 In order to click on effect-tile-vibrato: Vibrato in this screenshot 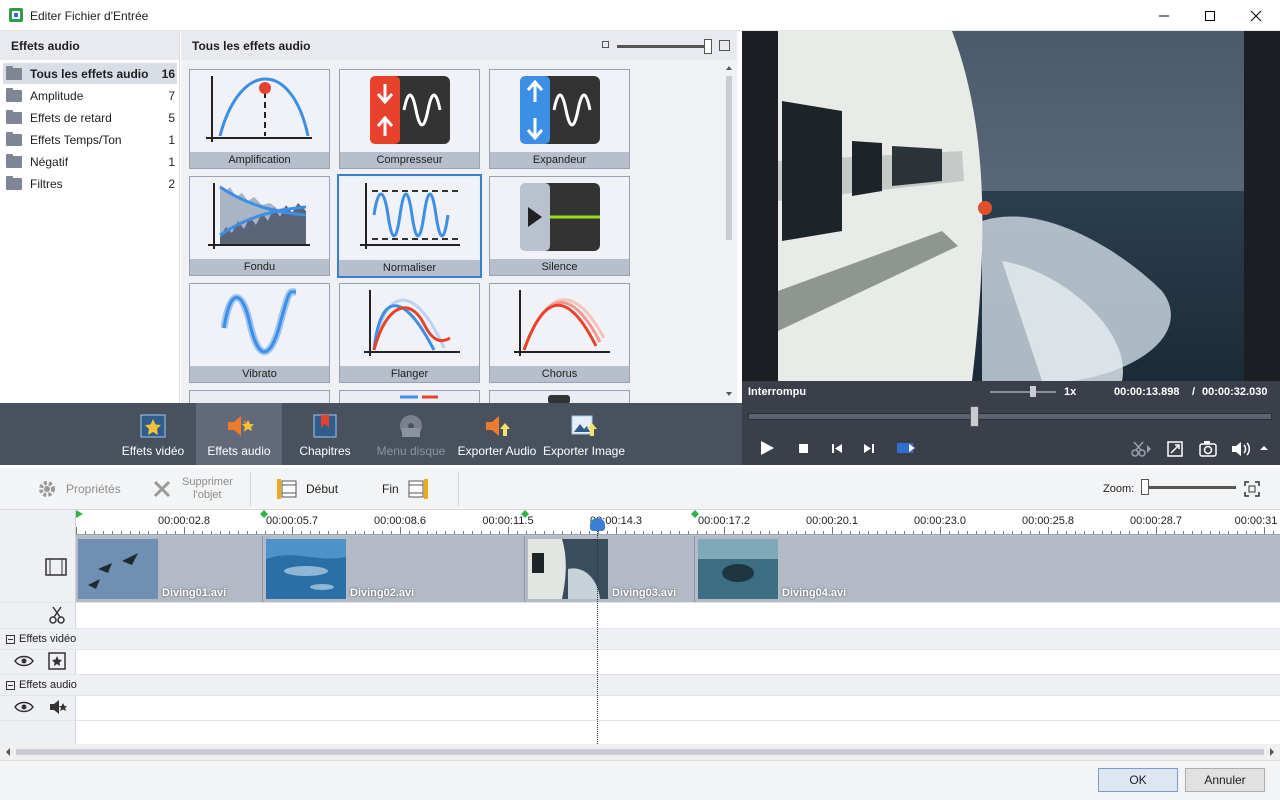, I will do `click(259, 333)`.